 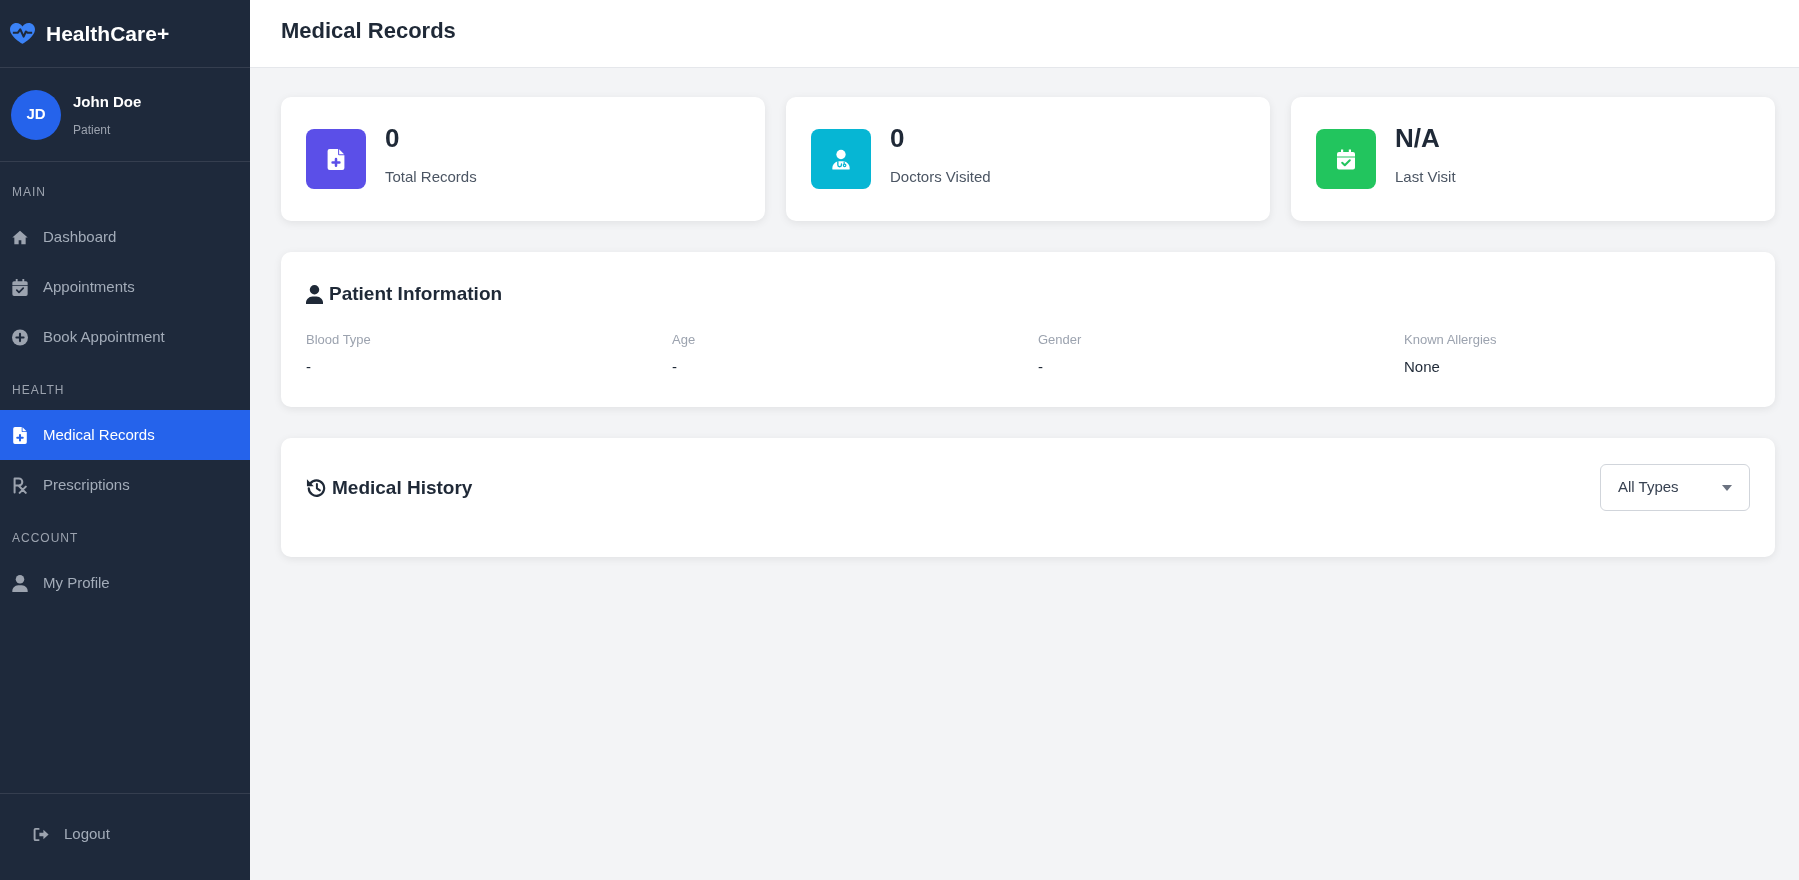 What do you see at coordinates (368, 30) in the screenshot?
I see `page-title: Medical Records` at bounding box center [368, 30].